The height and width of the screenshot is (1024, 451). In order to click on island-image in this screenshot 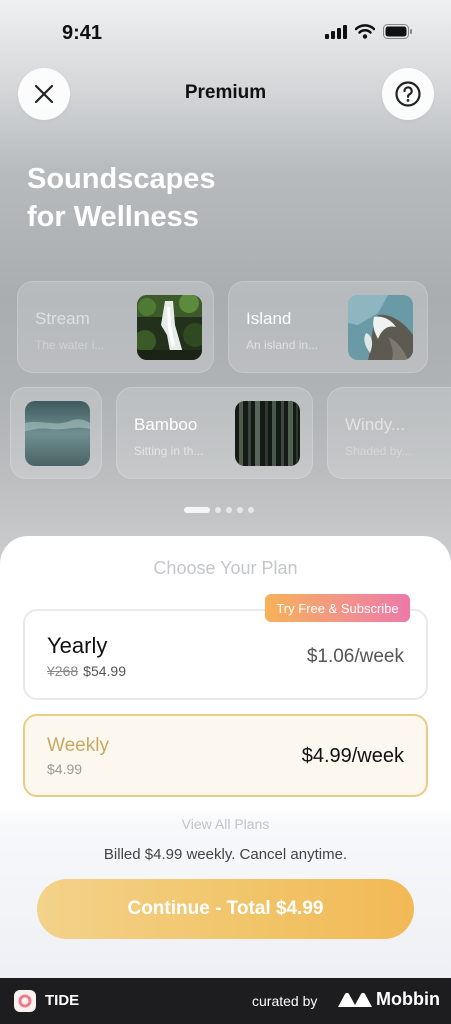, I will do `click(380, 327)`.